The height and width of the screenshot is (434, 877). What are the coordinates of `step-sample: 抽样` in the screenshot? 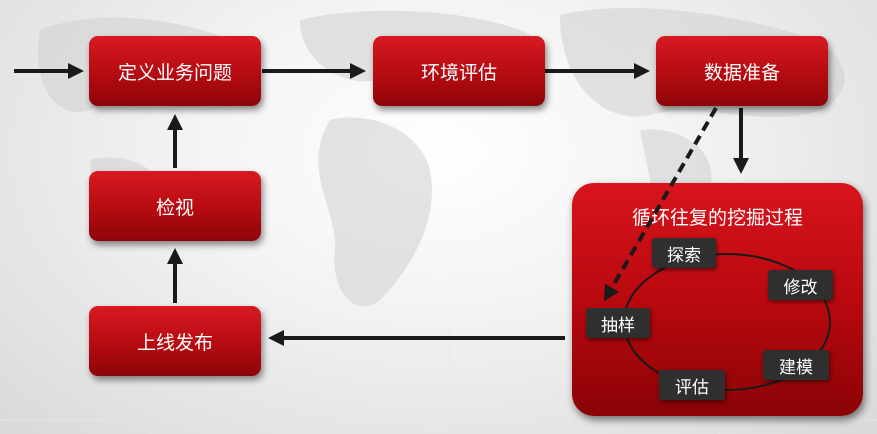 It's located at (618, 323).